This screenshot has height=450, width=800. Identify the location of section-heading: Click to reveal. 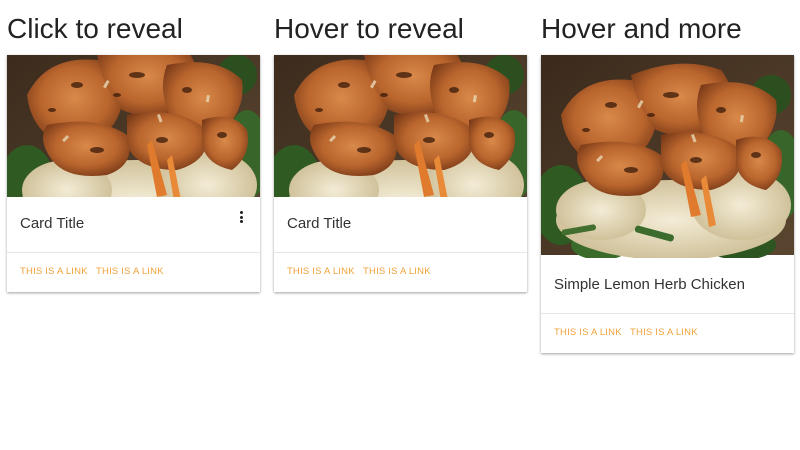
(95, 28).